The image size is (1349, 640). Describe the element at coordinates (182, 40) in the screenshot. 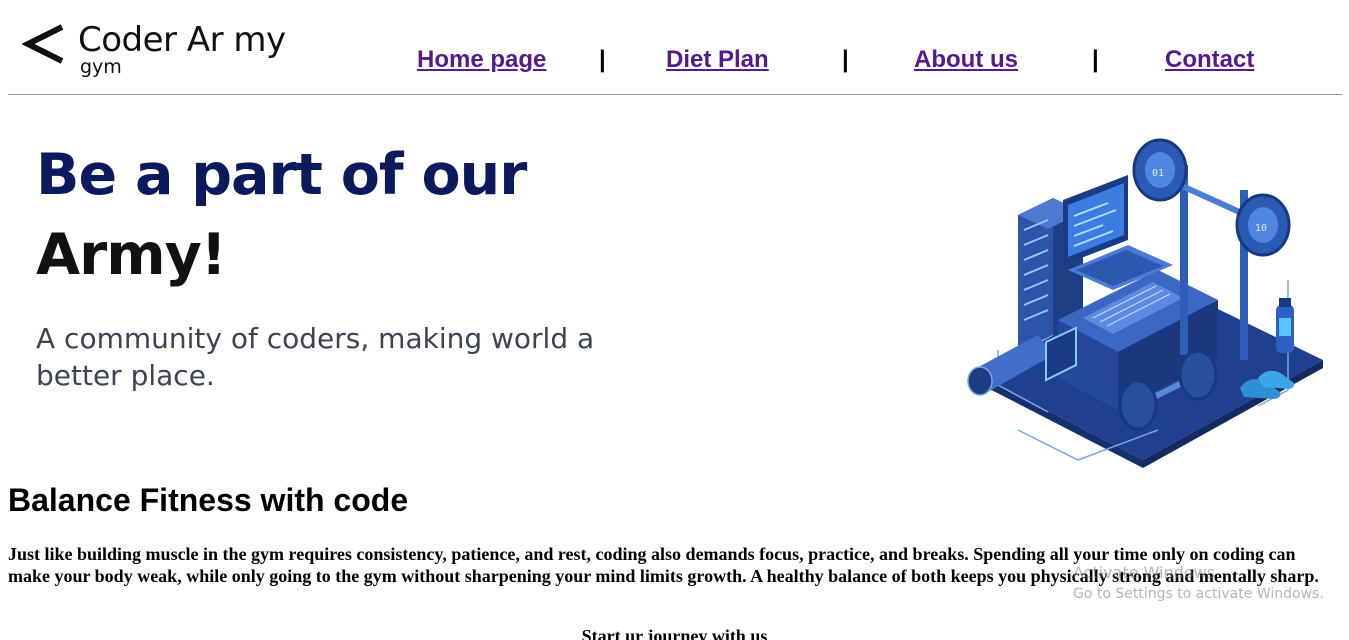

I see `logo-title: Coder Ar my` at that location.